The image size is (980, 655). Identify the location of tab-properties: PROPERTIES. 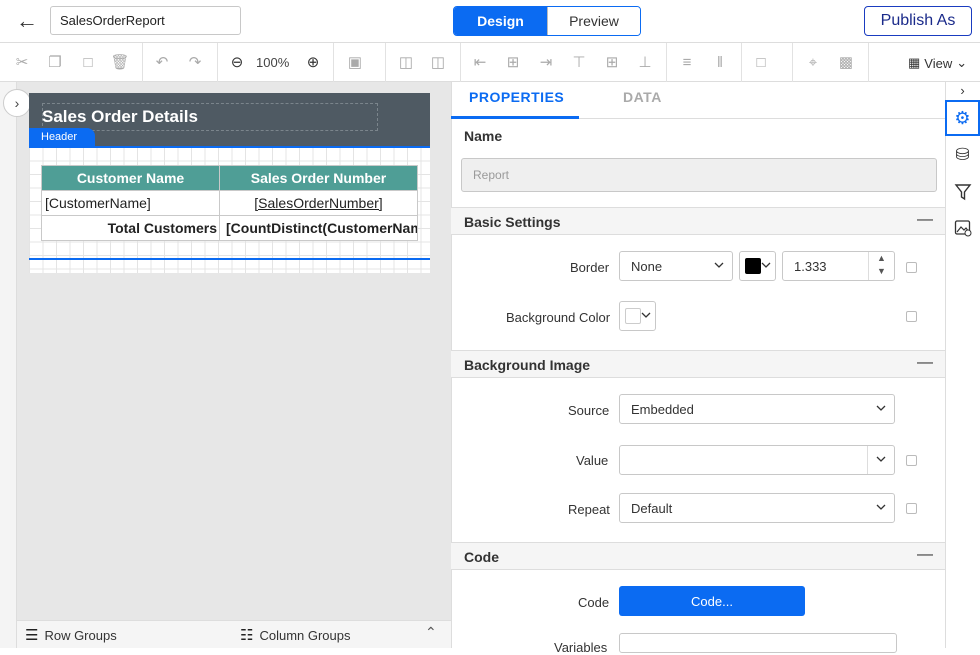
(516, 97).